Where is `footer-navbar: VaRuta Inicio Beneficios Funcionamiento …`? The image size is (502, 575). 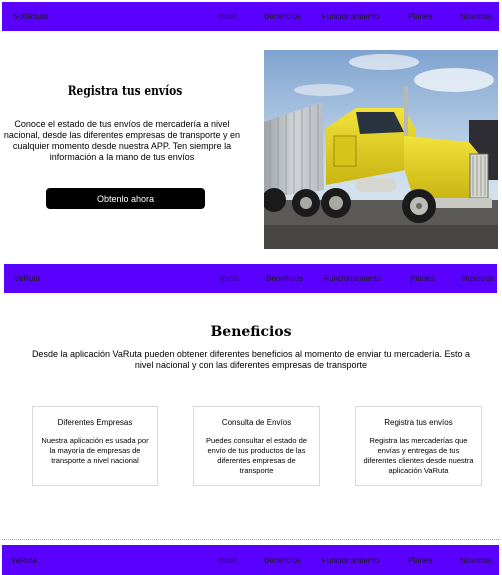 footer-navbar: VaRuta Inicio Beneficios Funcionamiento … is located at coordinates (250, 560).